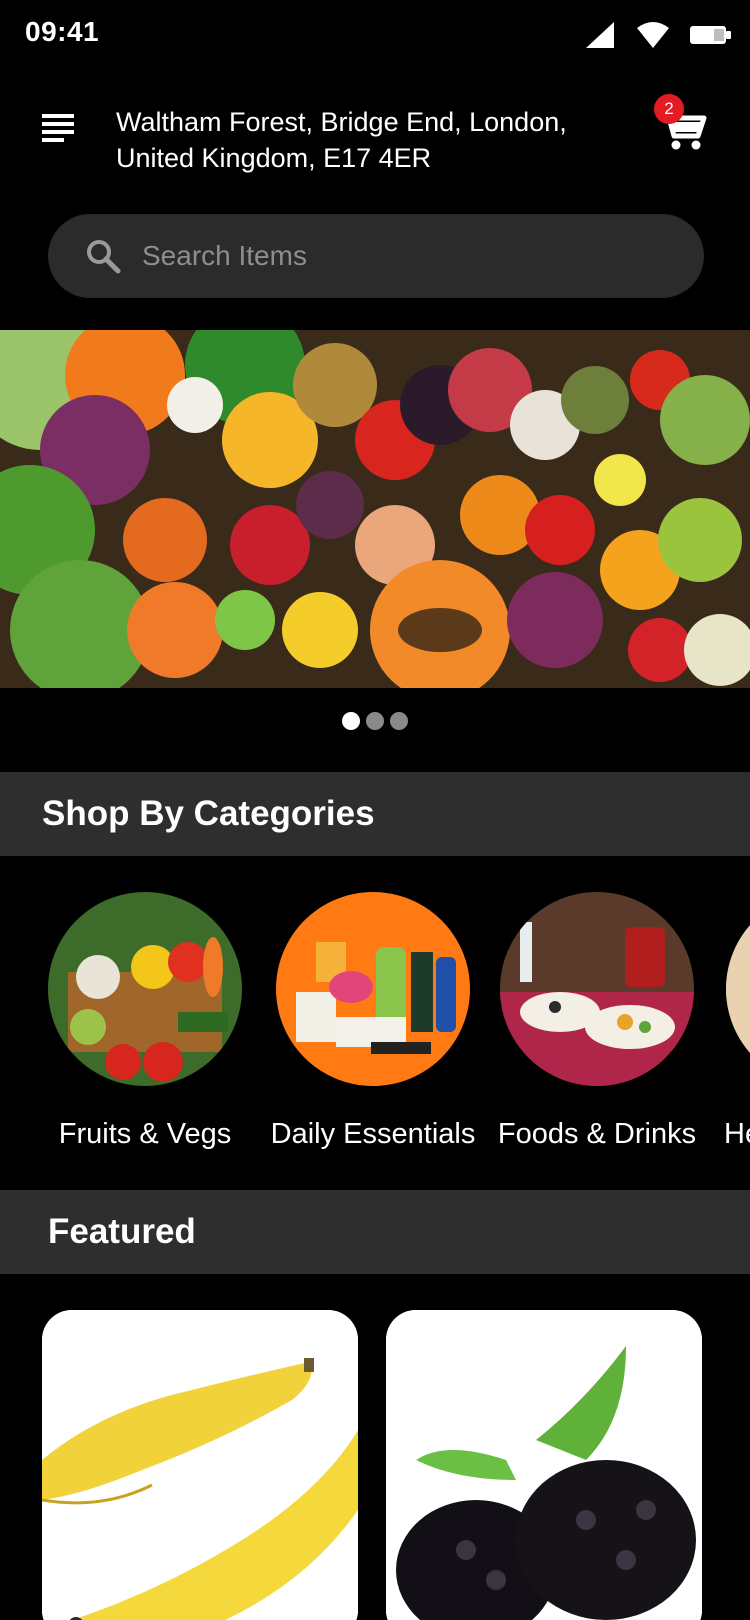 The width and height of the screenshot is (750, 1620). I want to click on fruits-basket-image, so click(145, 989).